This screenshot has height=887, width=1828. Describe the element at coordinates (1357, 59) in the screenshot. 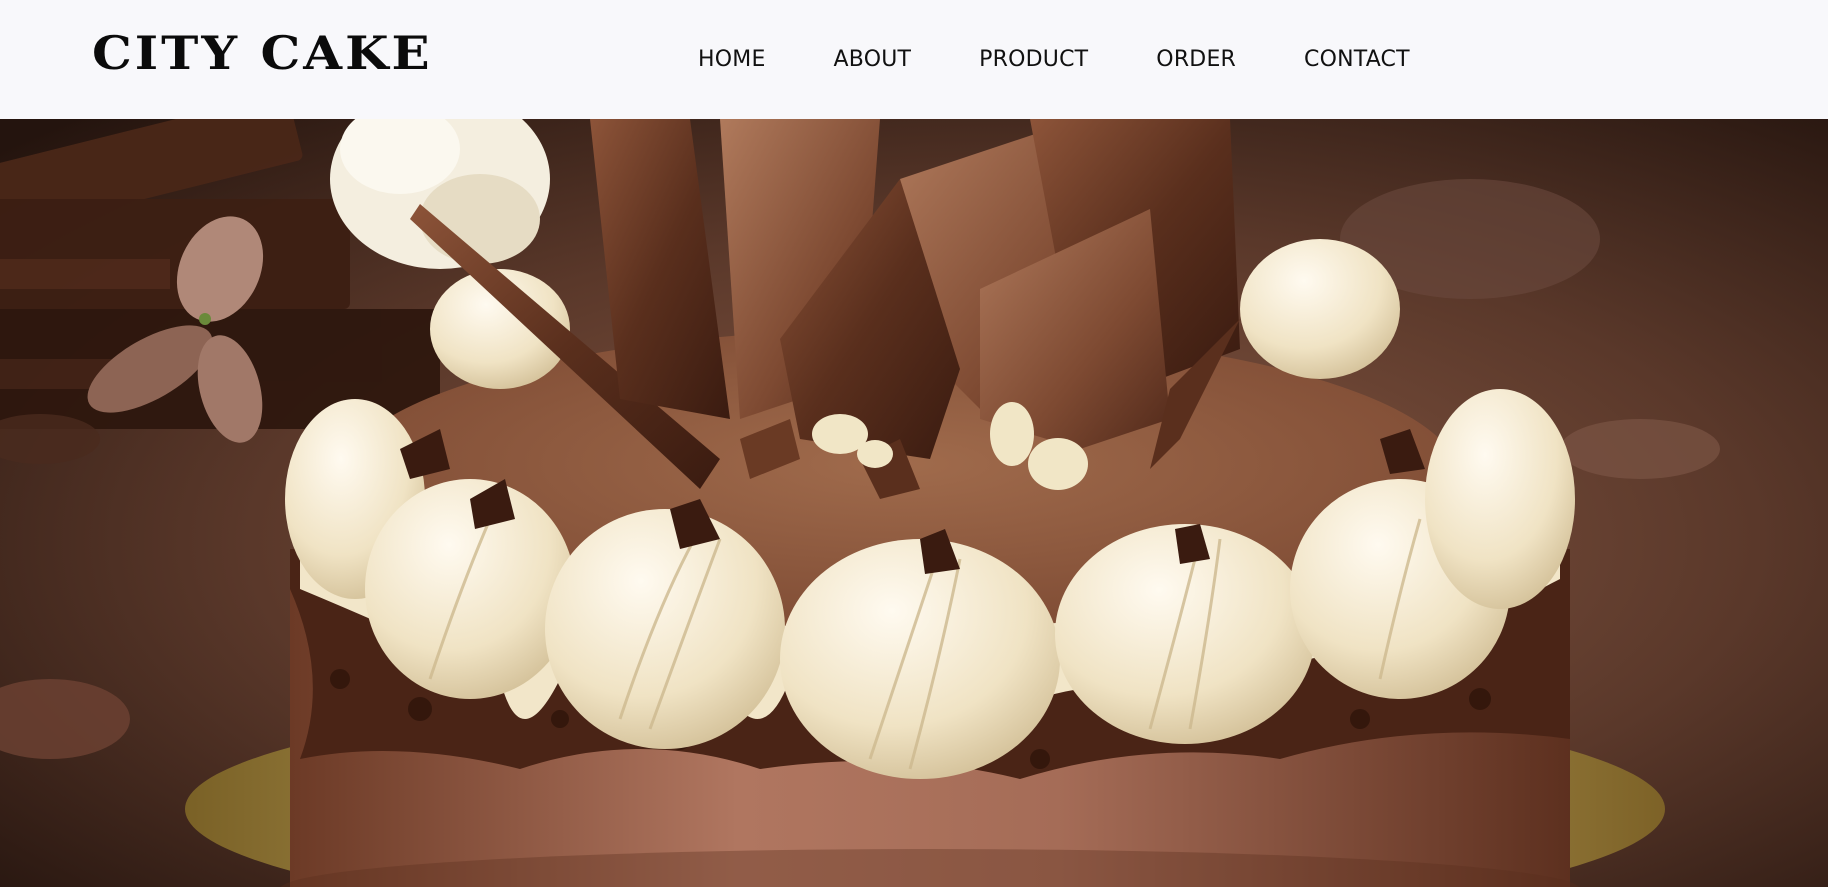

I see `nav-contact-link: CONTACT` at that location.